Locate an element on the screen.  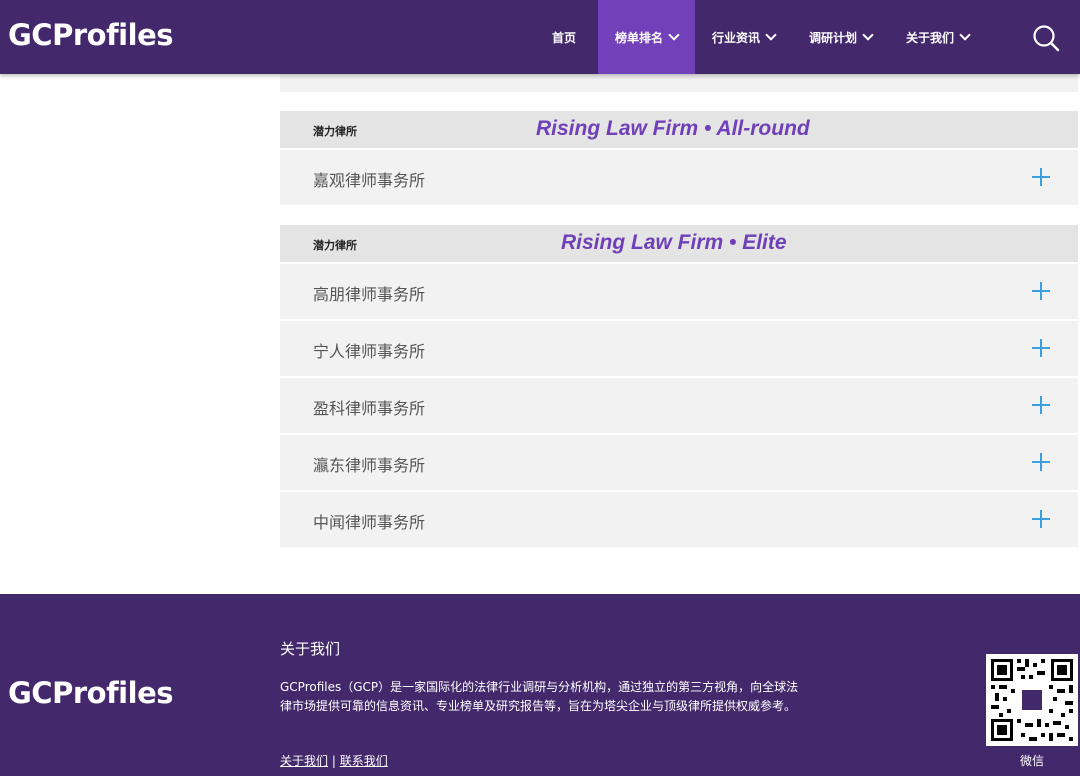
nav-item-home: 首页 is located at coordinates (564, 37).